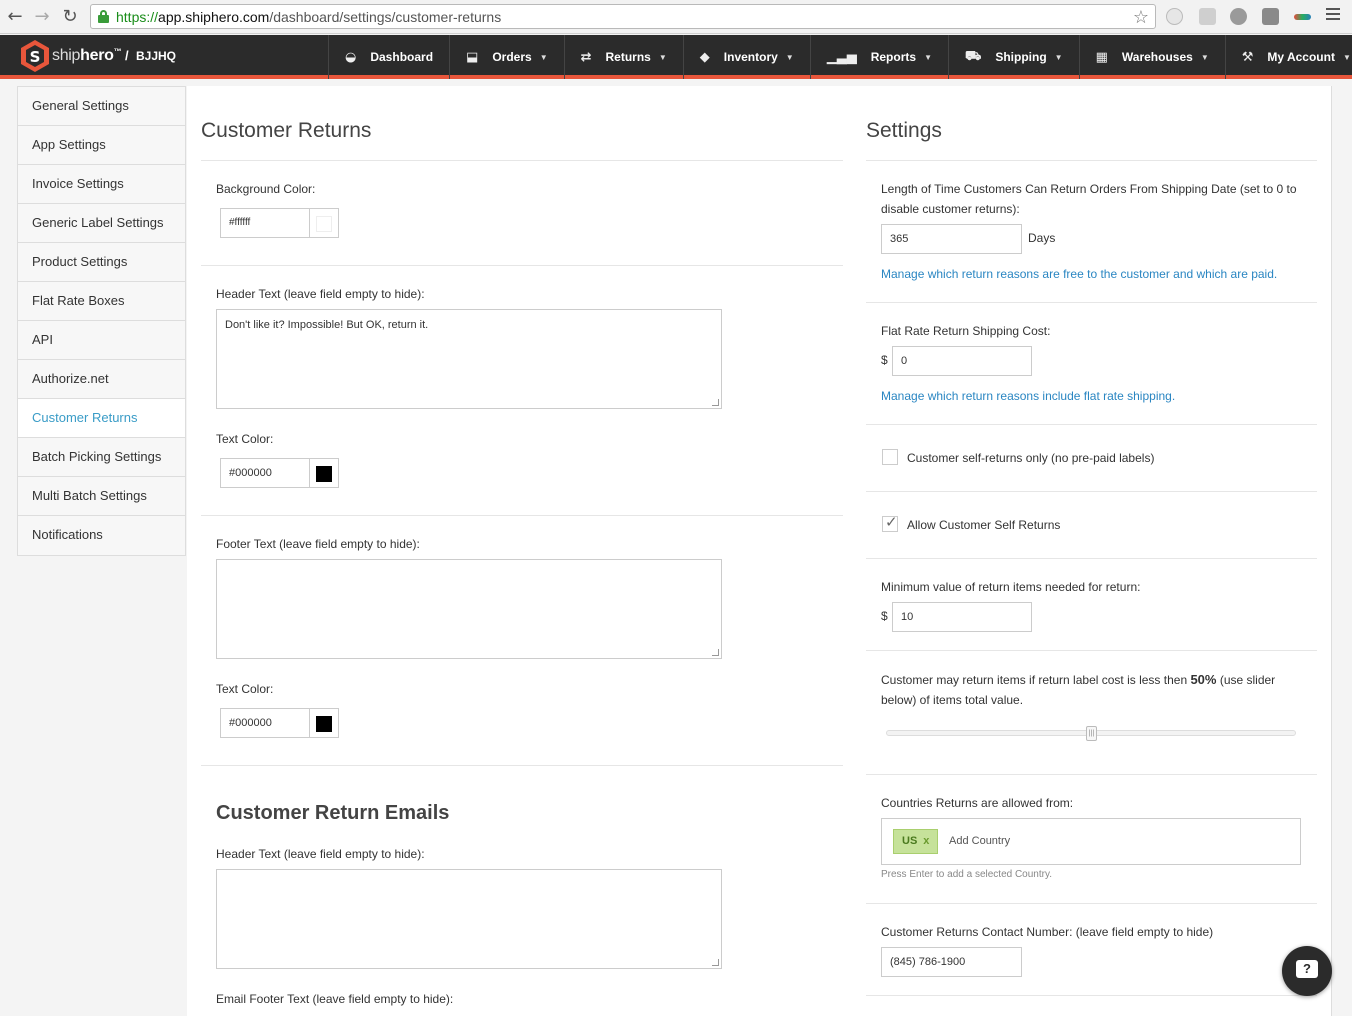 The height and width of the screenshot is (1016, 1352). I want to click on email-header-text-label: Header Text (leave field empty to hide):, so click(320, 854).